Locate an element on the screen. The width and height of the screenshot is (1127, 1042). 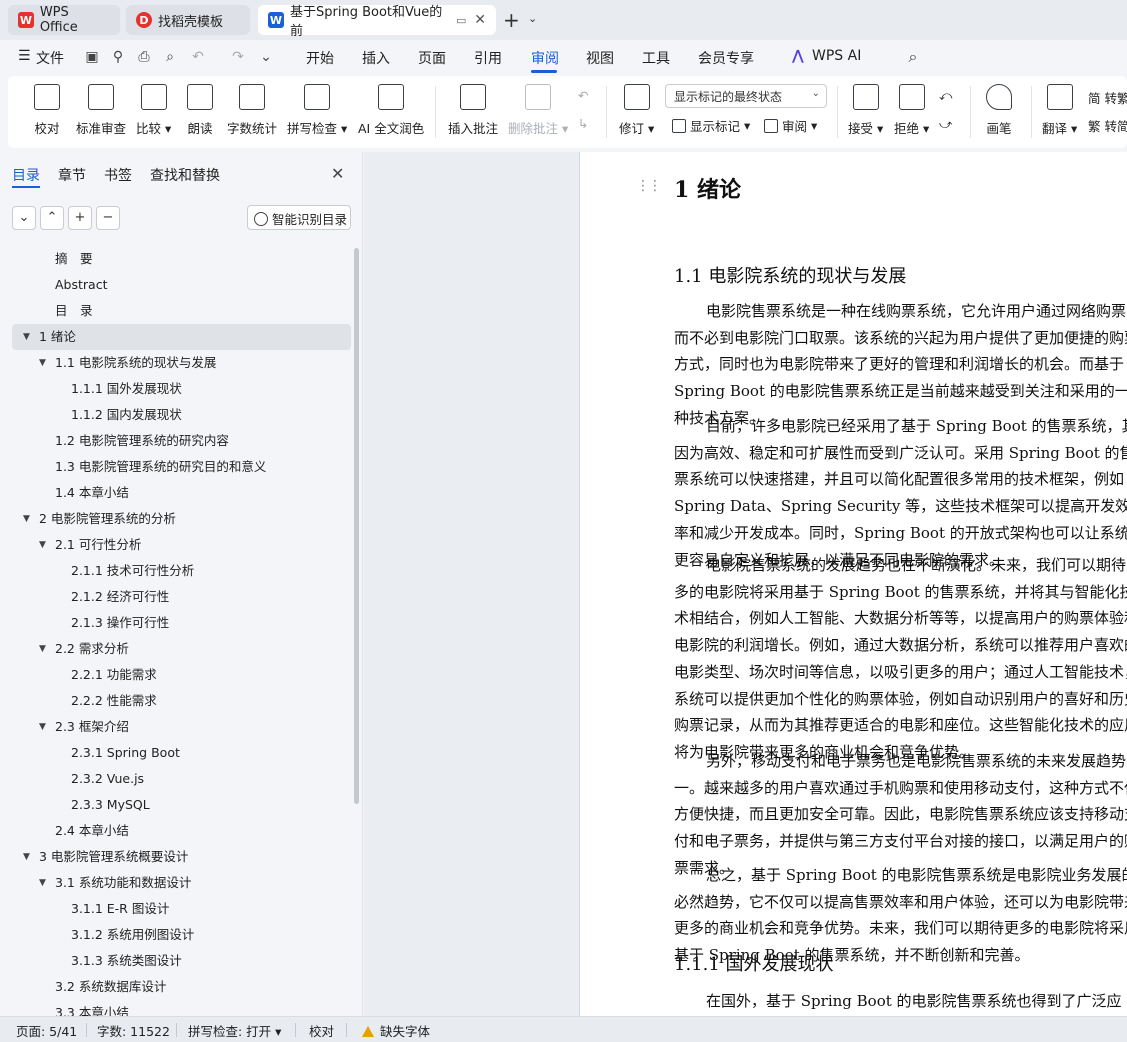
insert-comment-button: 插入批注 is located at coordinates (473, 110).